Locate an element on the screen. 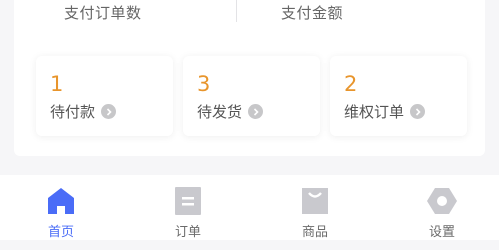 The height and width of the screenshot is (250, 499). tab-home: 首页 is located at coordinates (61, 212).